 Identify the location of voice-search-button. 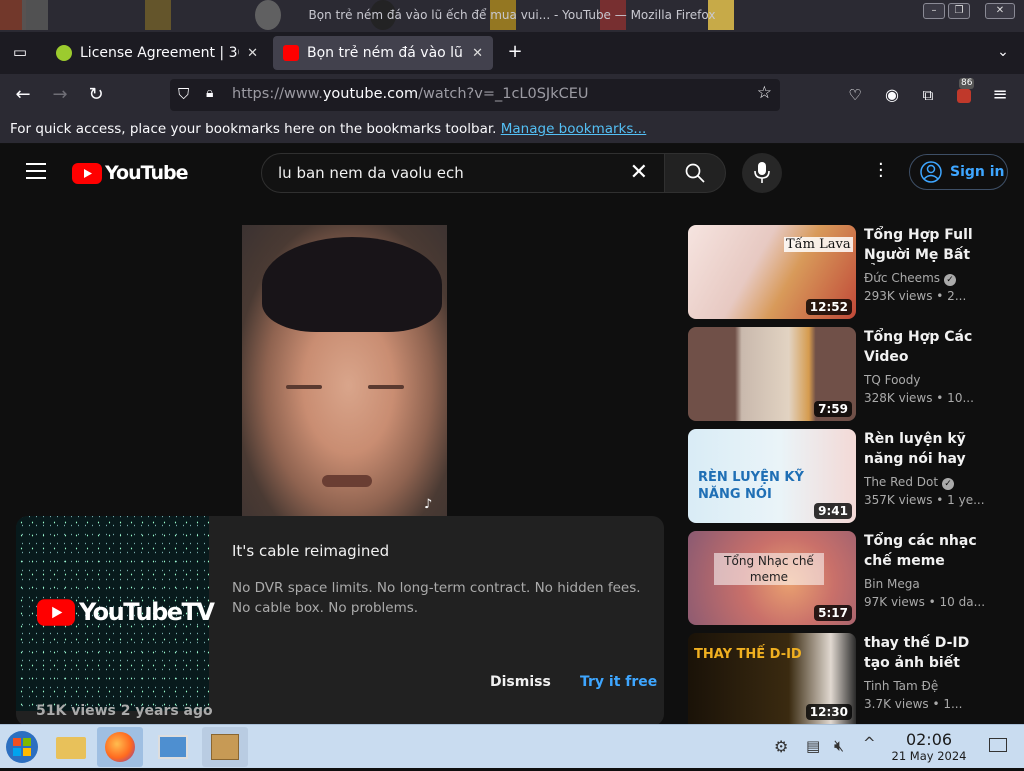
(762, 173).